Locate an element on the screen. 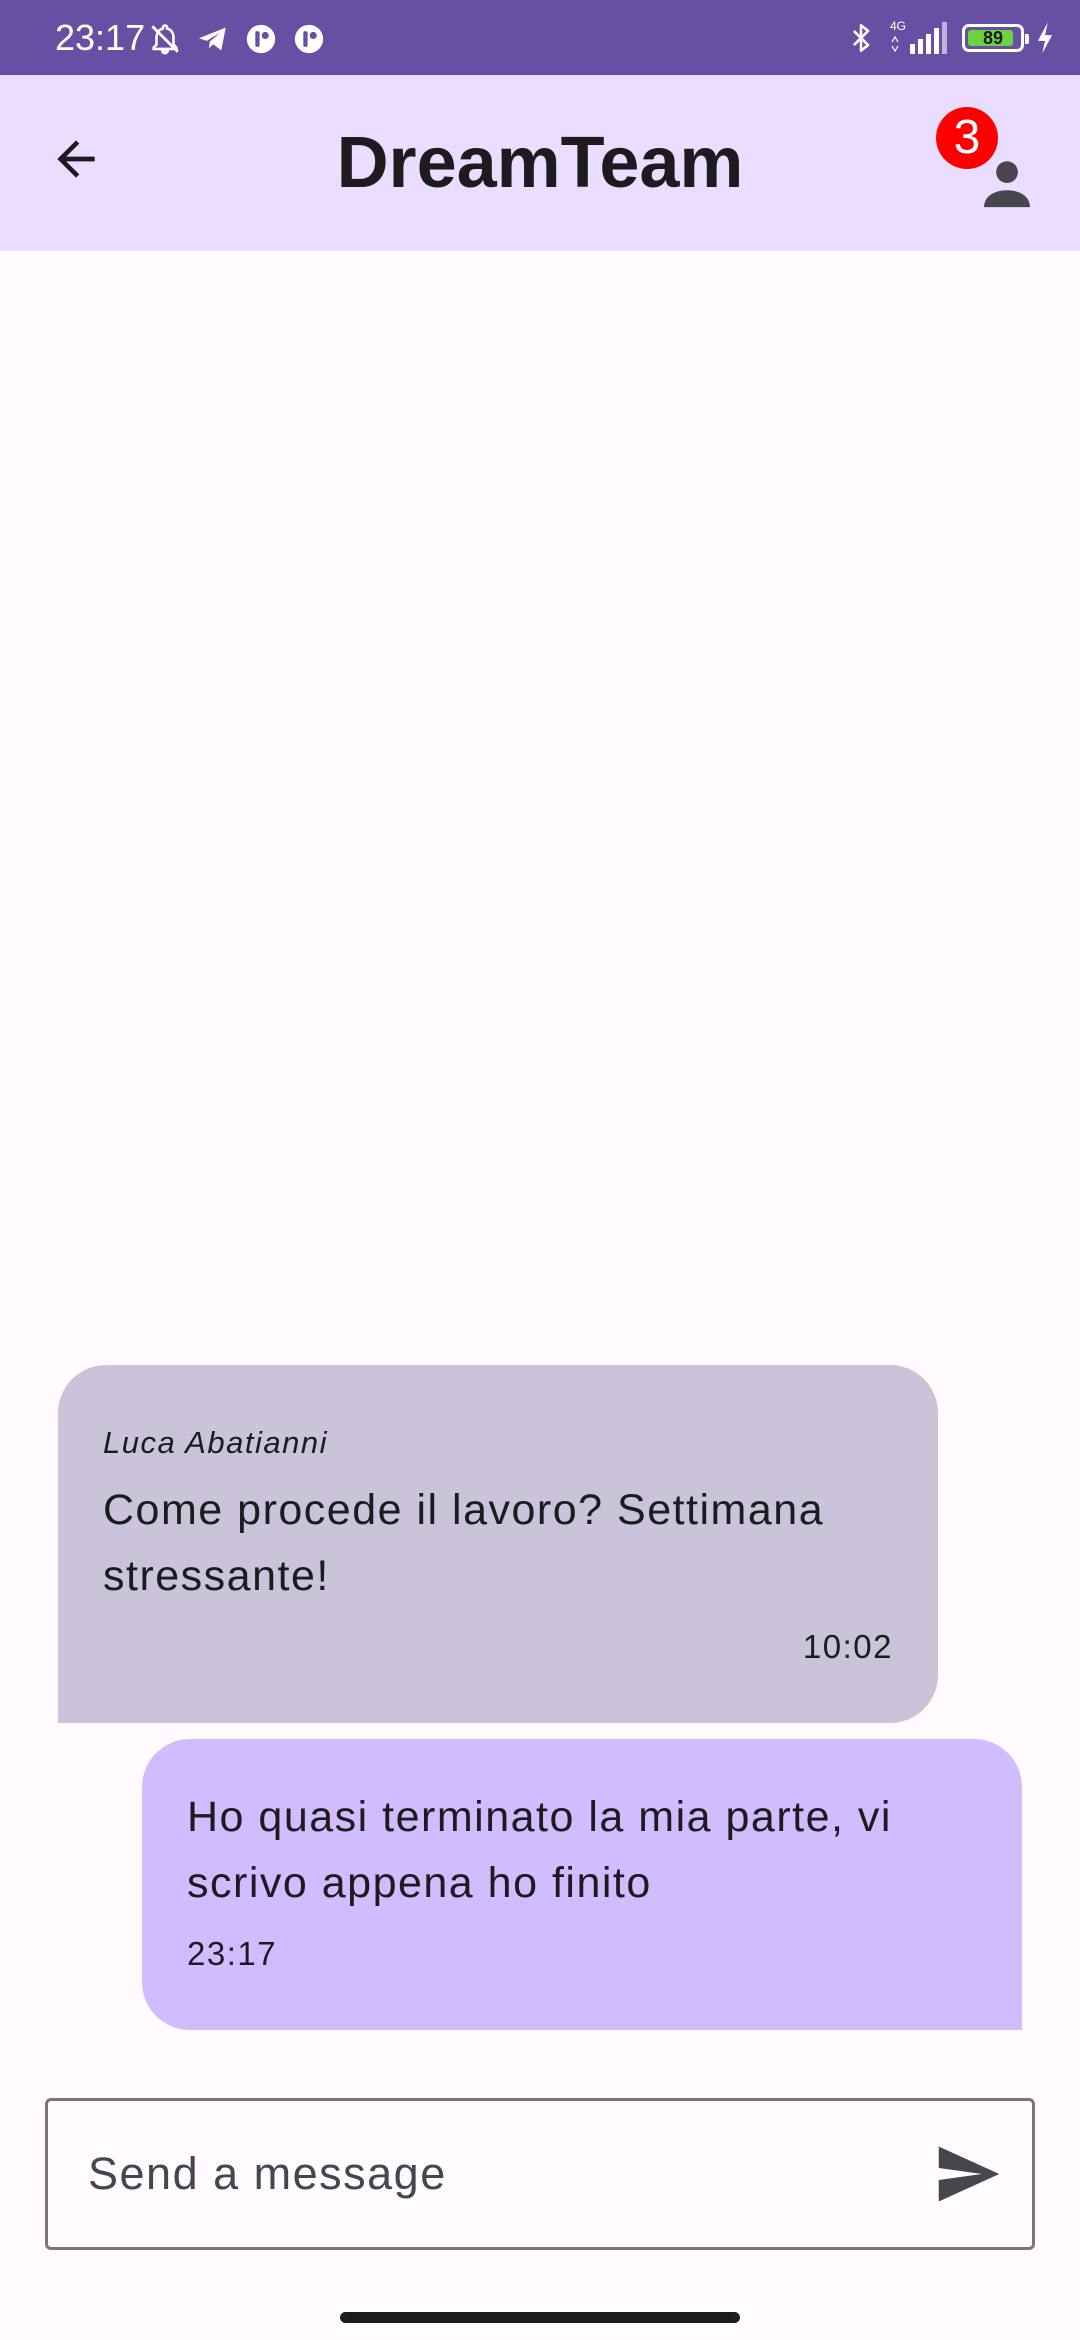  members-button: 3 is located at coordinates (985, 164).